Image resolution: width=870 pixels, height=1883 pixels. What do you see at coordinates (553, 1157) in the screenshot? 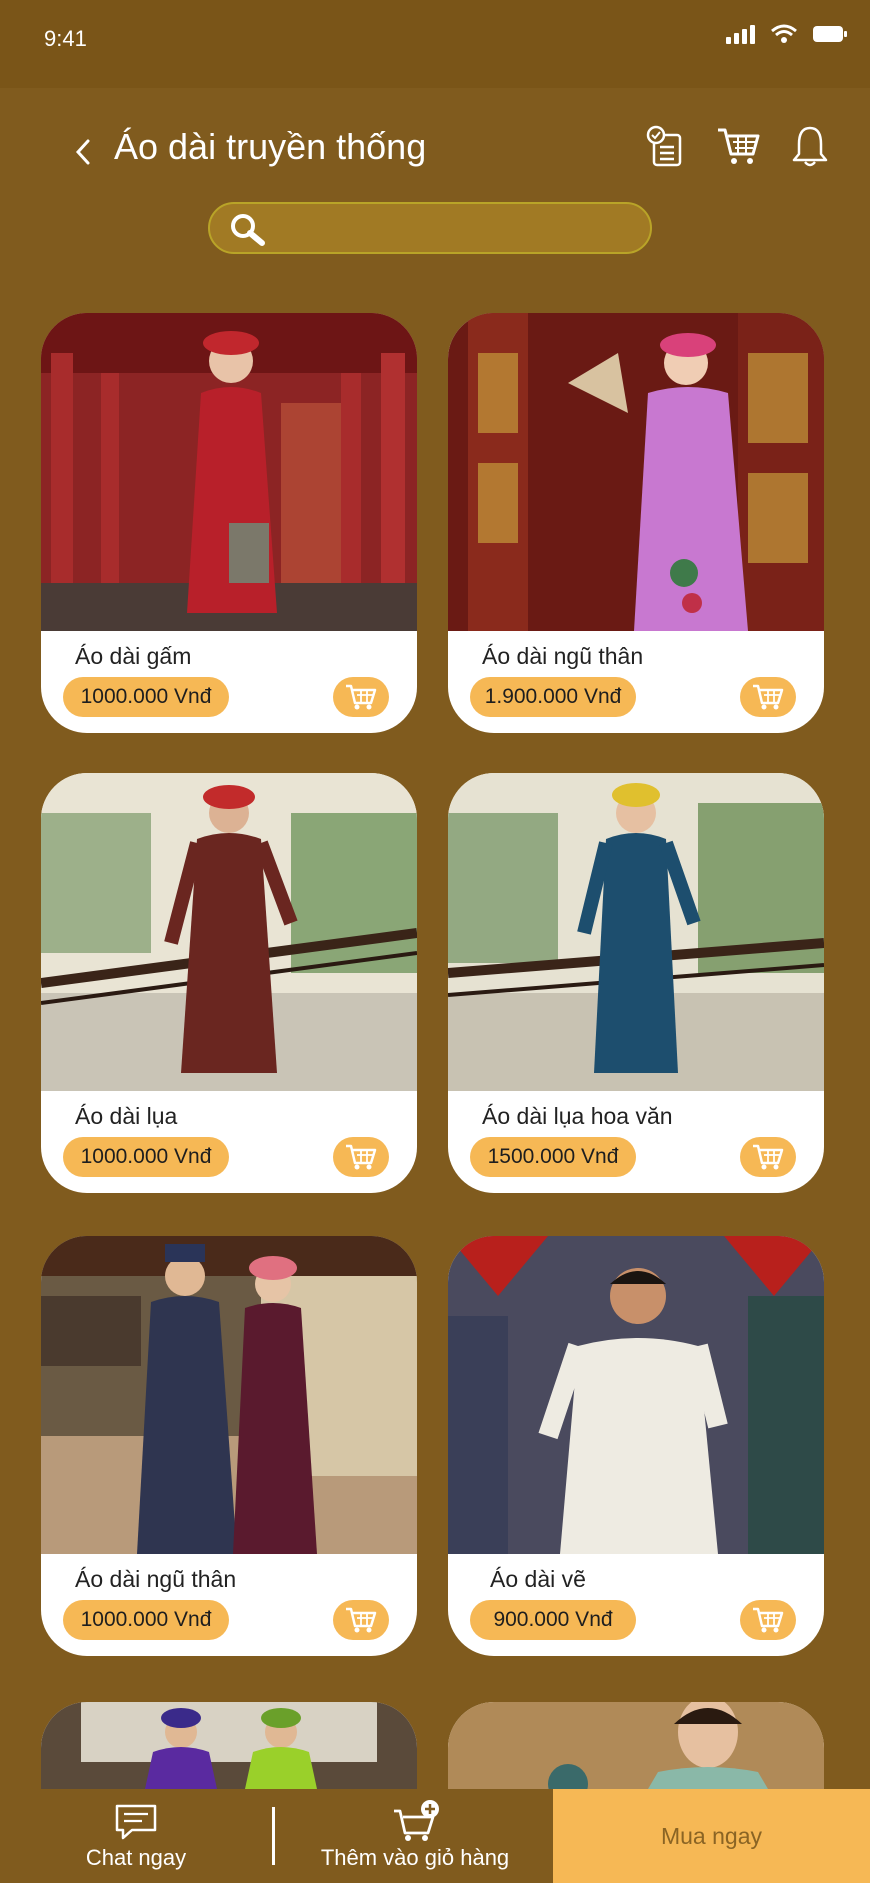
I see `product-price: 1500.000 Vnđ` at bounding box center [553, 1157].